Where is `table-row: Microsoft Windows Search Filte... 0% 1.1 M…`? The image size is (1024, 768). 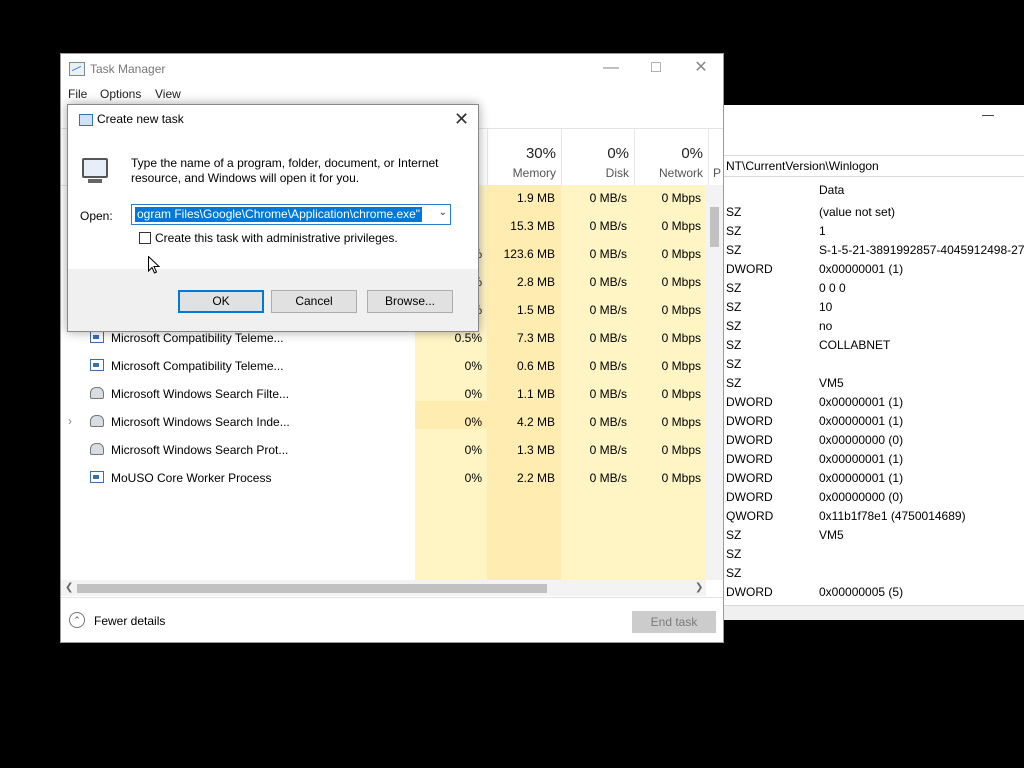
table-row: Microsoft Windows Search Filte... 0% 1.1 M… is located at coordinates (383, 394).